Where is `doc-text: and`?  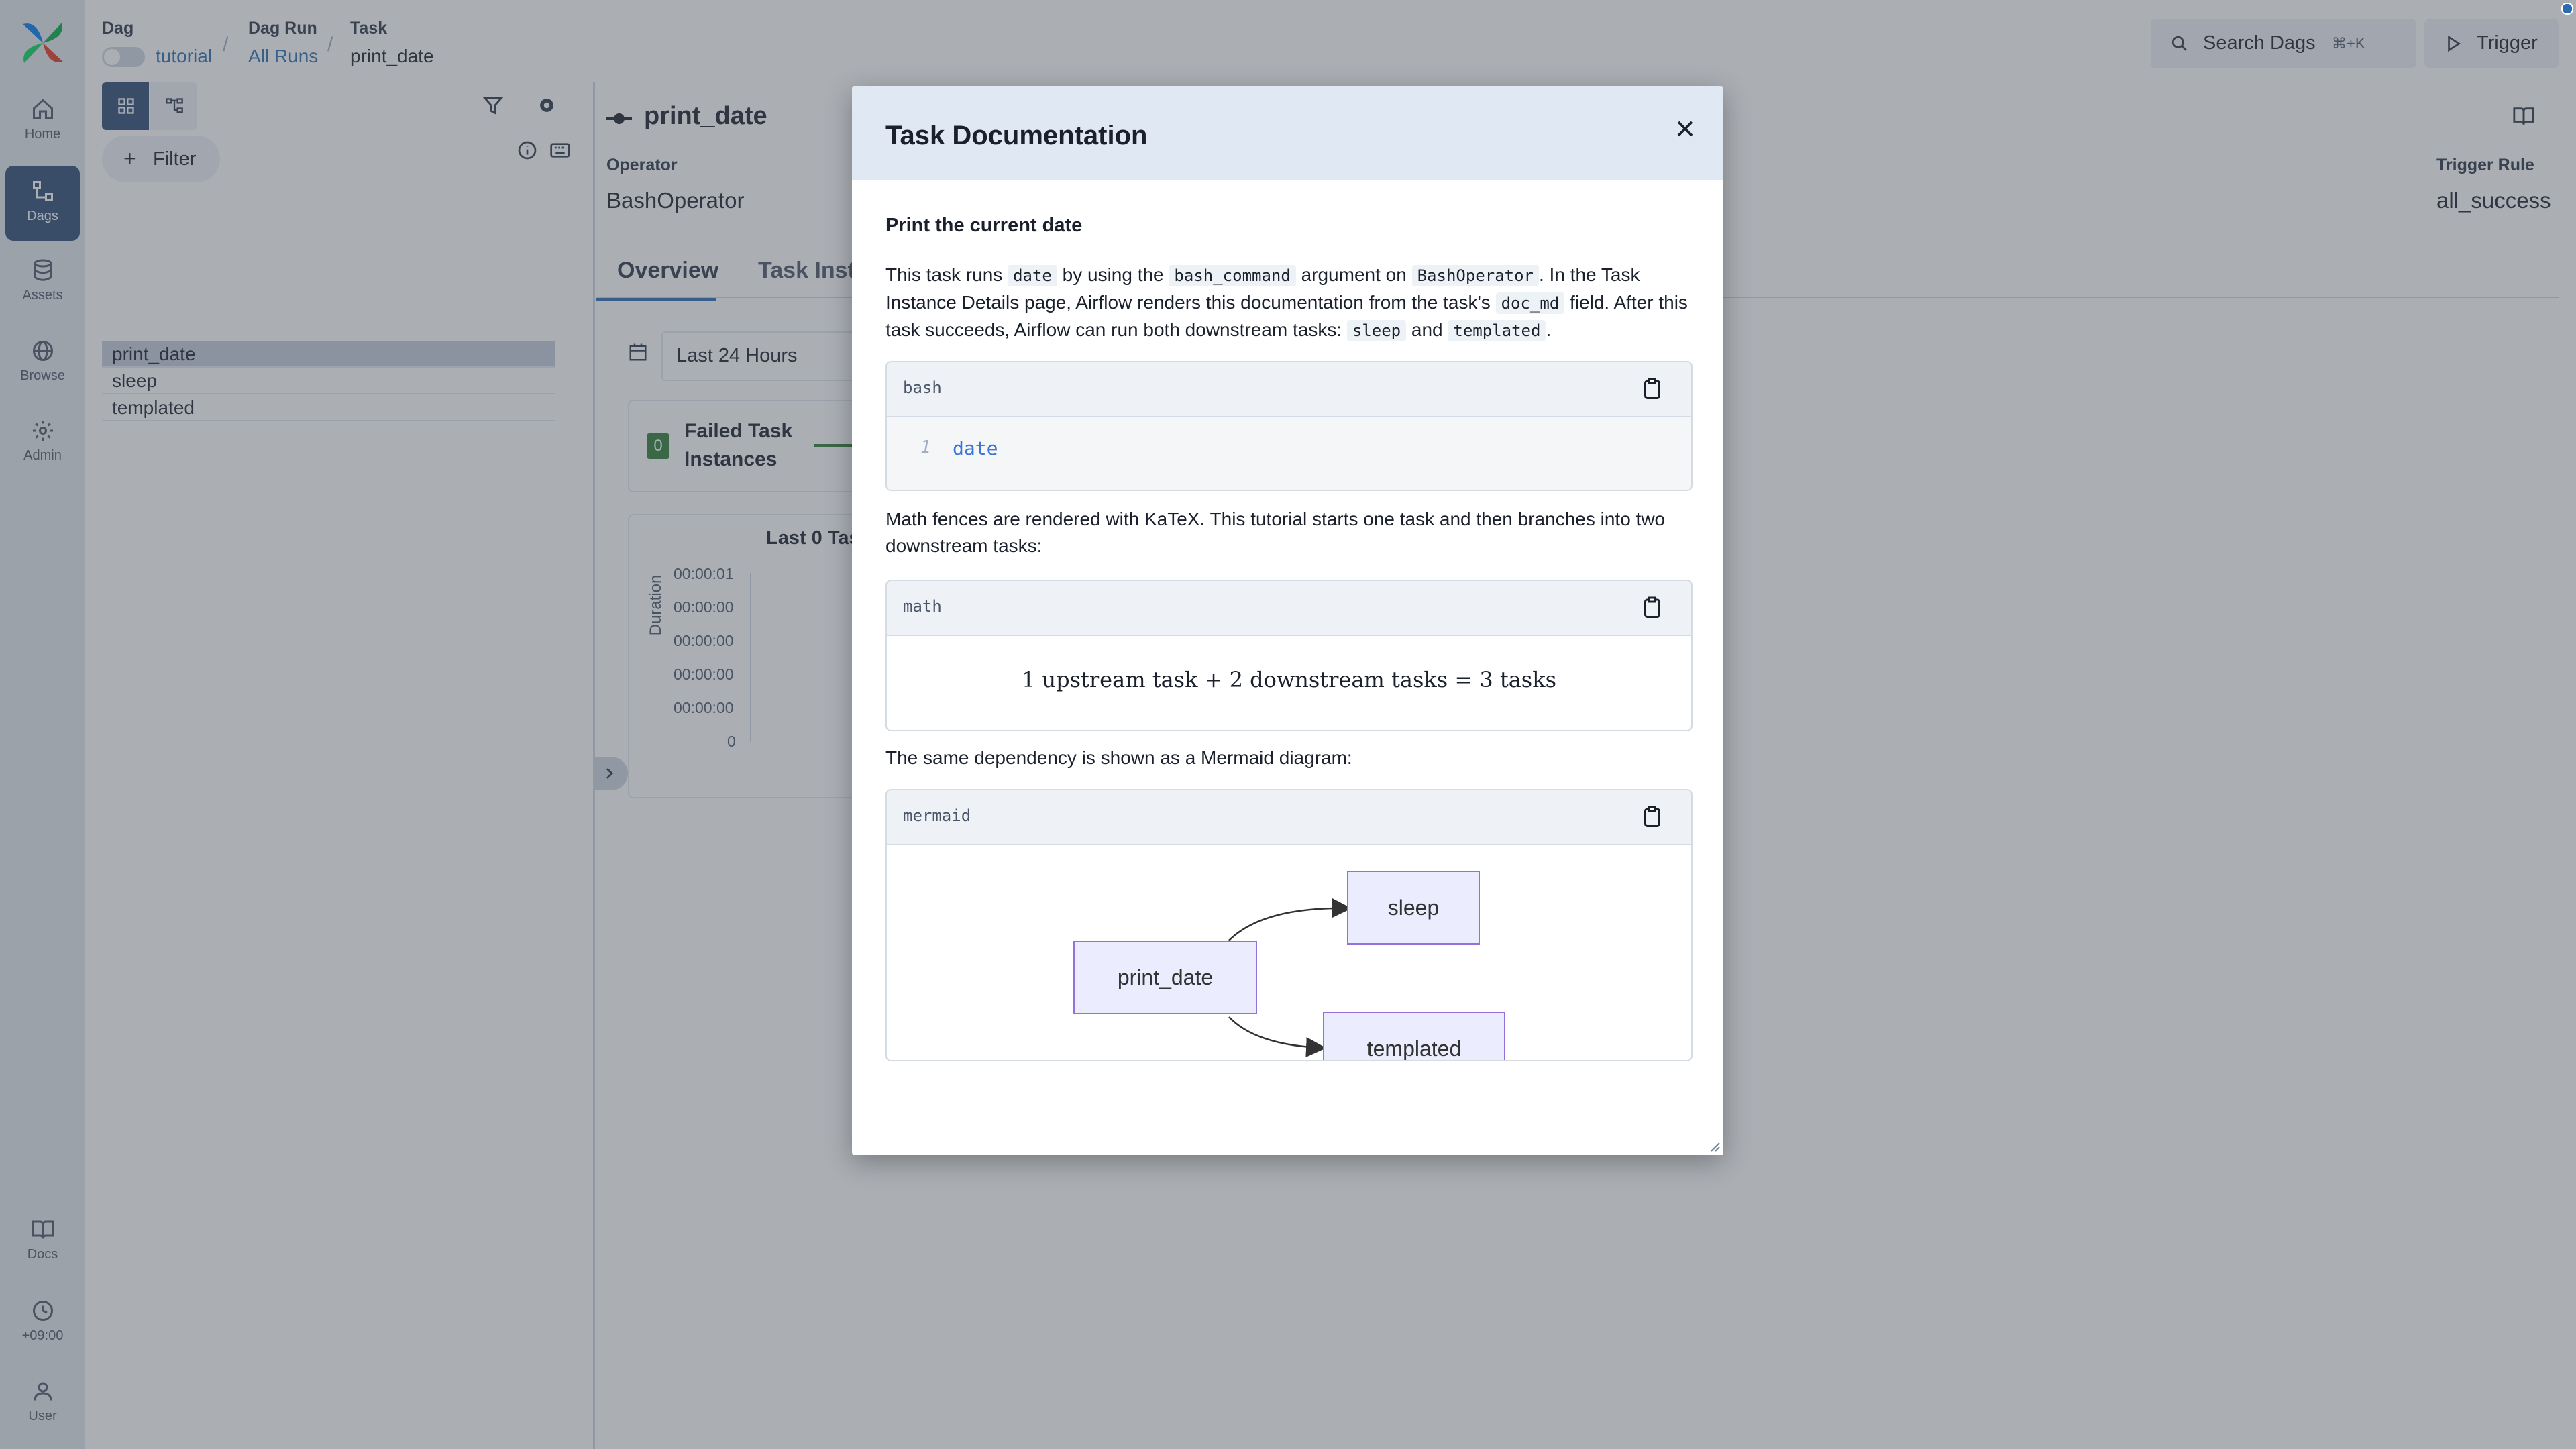 doc-text: and is located at coordinates (1427, 329).